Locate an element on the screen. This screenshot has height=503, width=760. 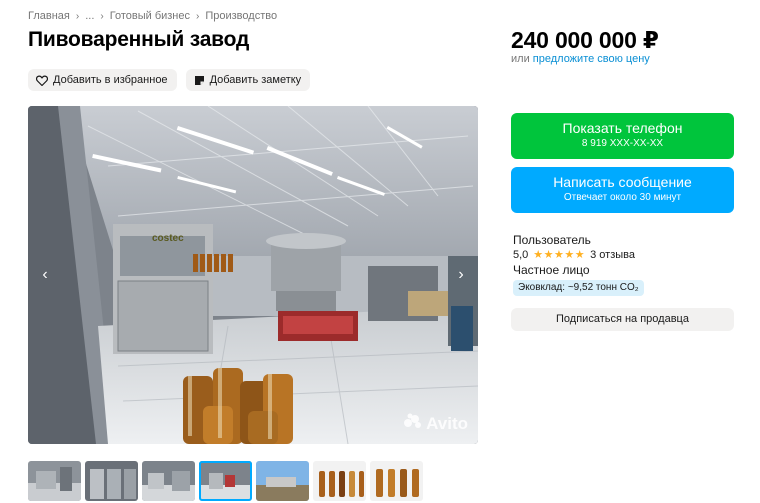
reviews-link: 3 отзыва is located at coordinates (612, 255).